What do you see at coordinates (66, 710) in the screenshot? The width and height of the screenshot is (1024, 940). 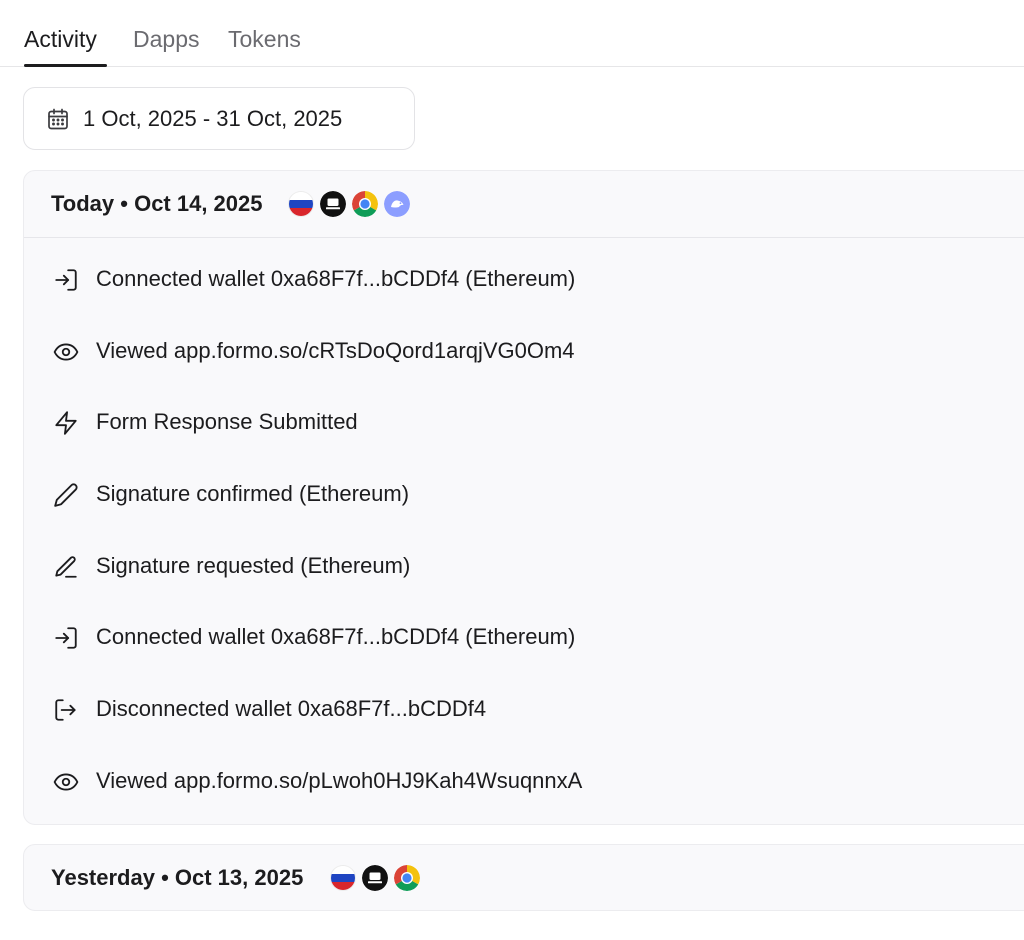 I see `logout-icon` at bounding box center [66, 710].